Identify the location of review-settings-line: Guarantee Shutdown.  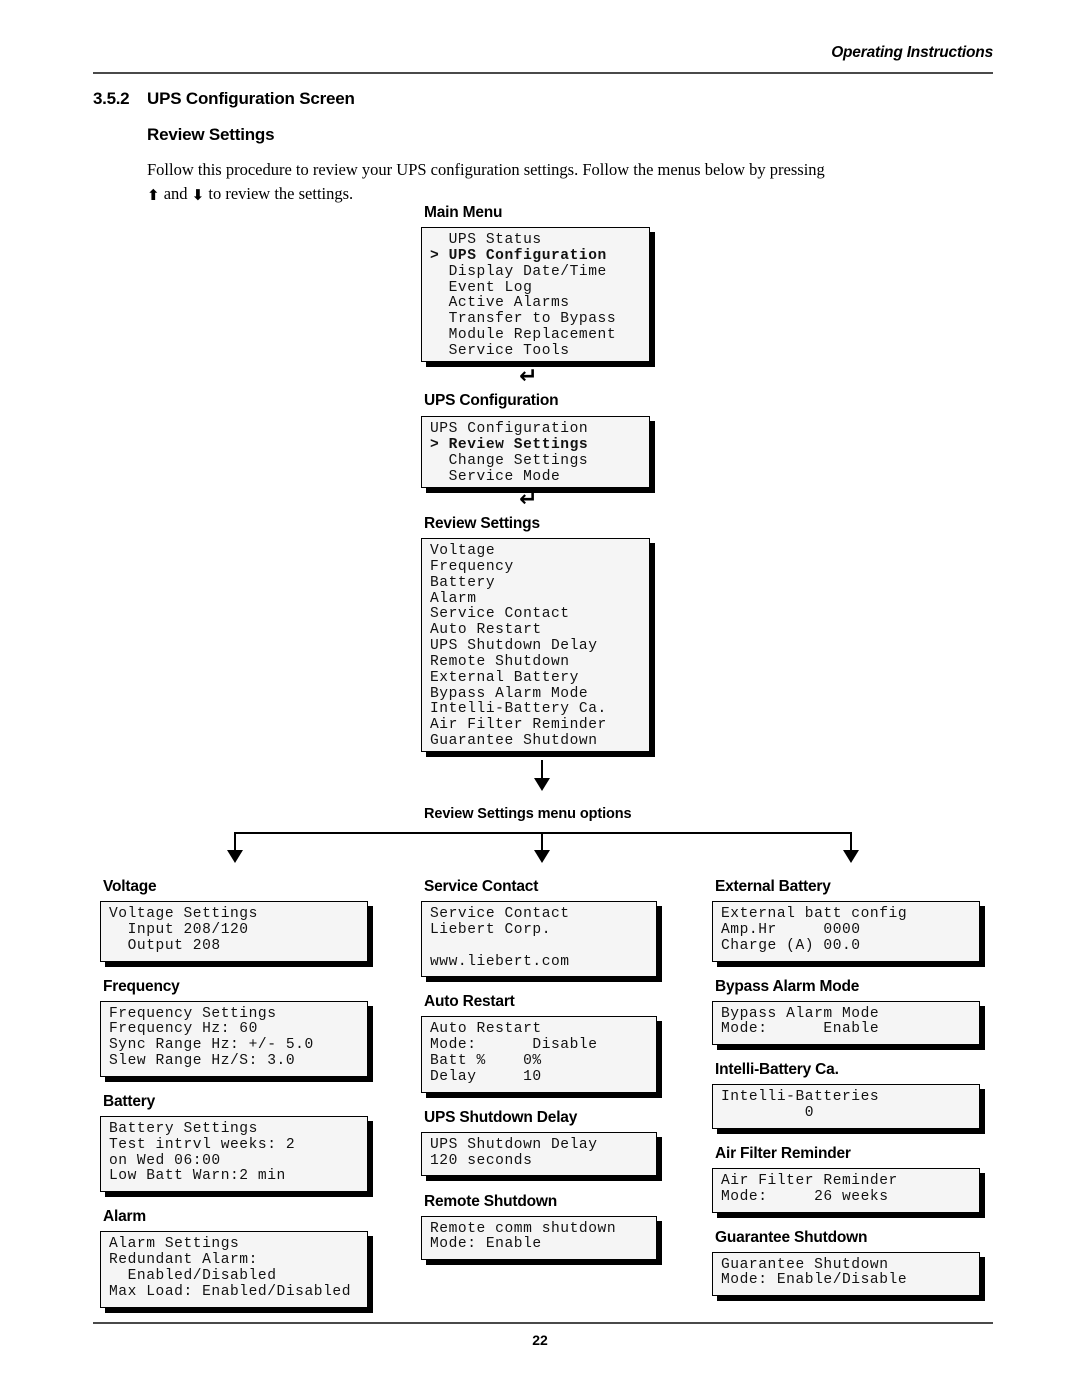
(514, 741).